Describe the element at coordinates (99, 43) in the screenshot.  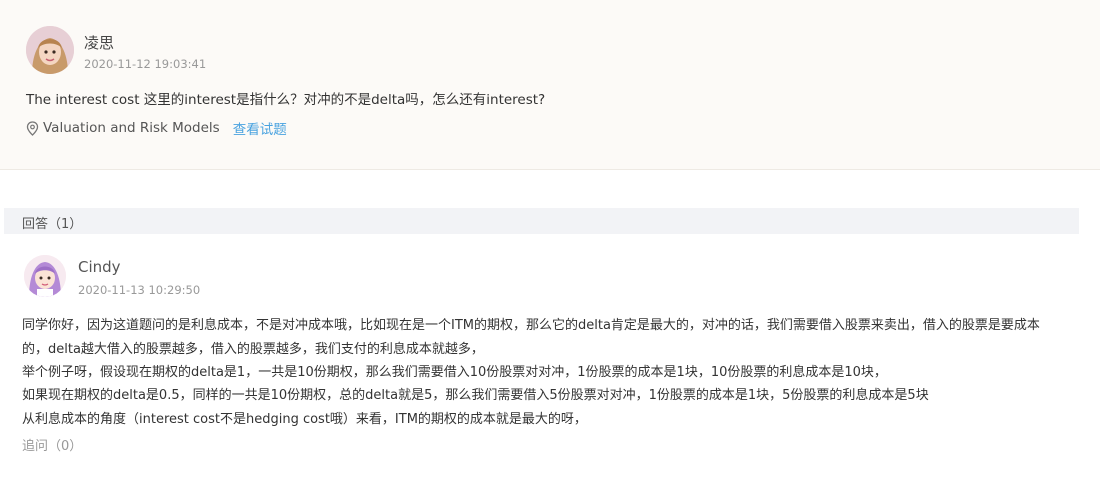
I see `question-user-name: 凌思` at that location.